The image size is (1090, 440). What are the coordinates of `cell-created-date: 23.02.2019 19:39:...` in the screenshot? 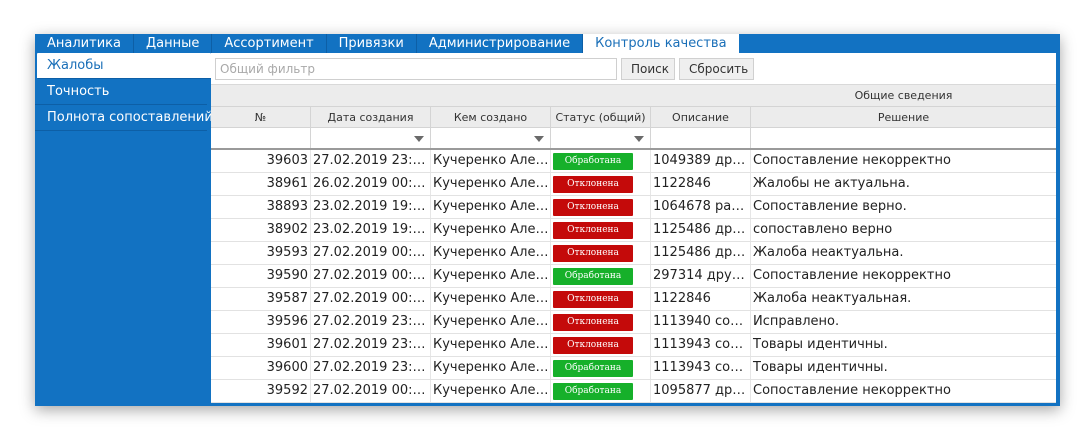 It's located at (371, 207).